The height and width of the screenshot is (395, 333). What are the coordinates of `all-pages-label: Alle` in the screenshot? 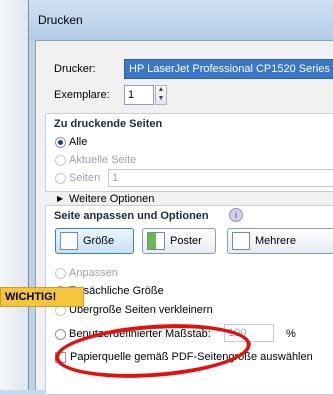 It's located at (78, 142).